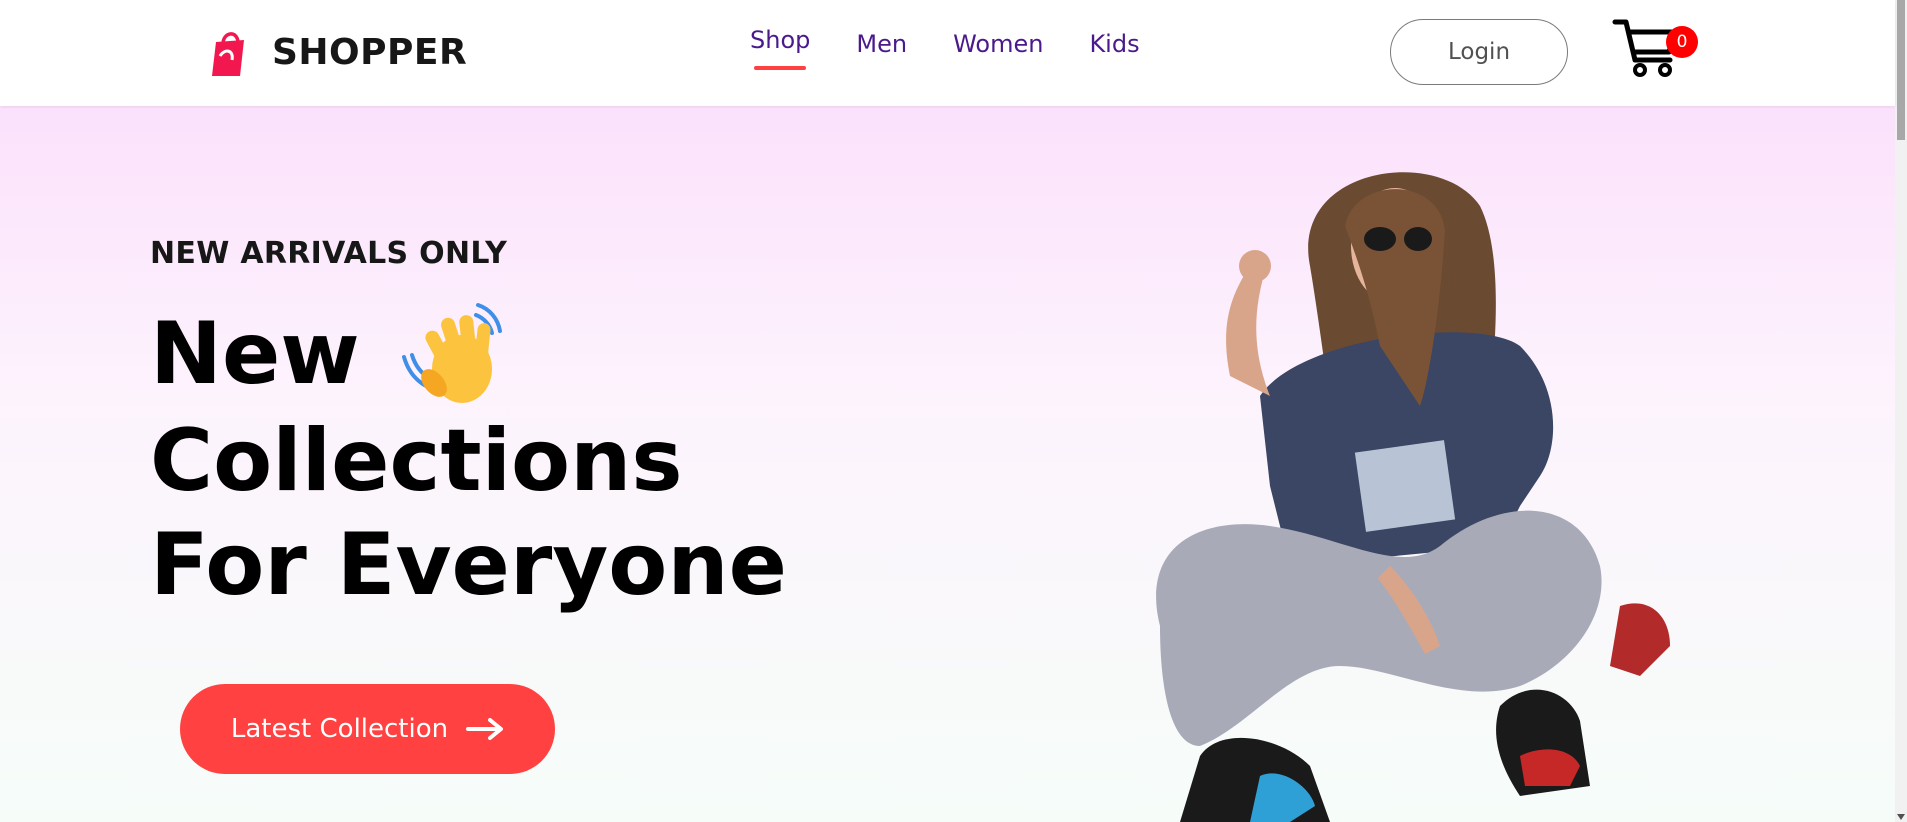 Image resolution: width=1907 pixels, height=822 pixels. I want to click on scrollbar, so click(1901, 411).